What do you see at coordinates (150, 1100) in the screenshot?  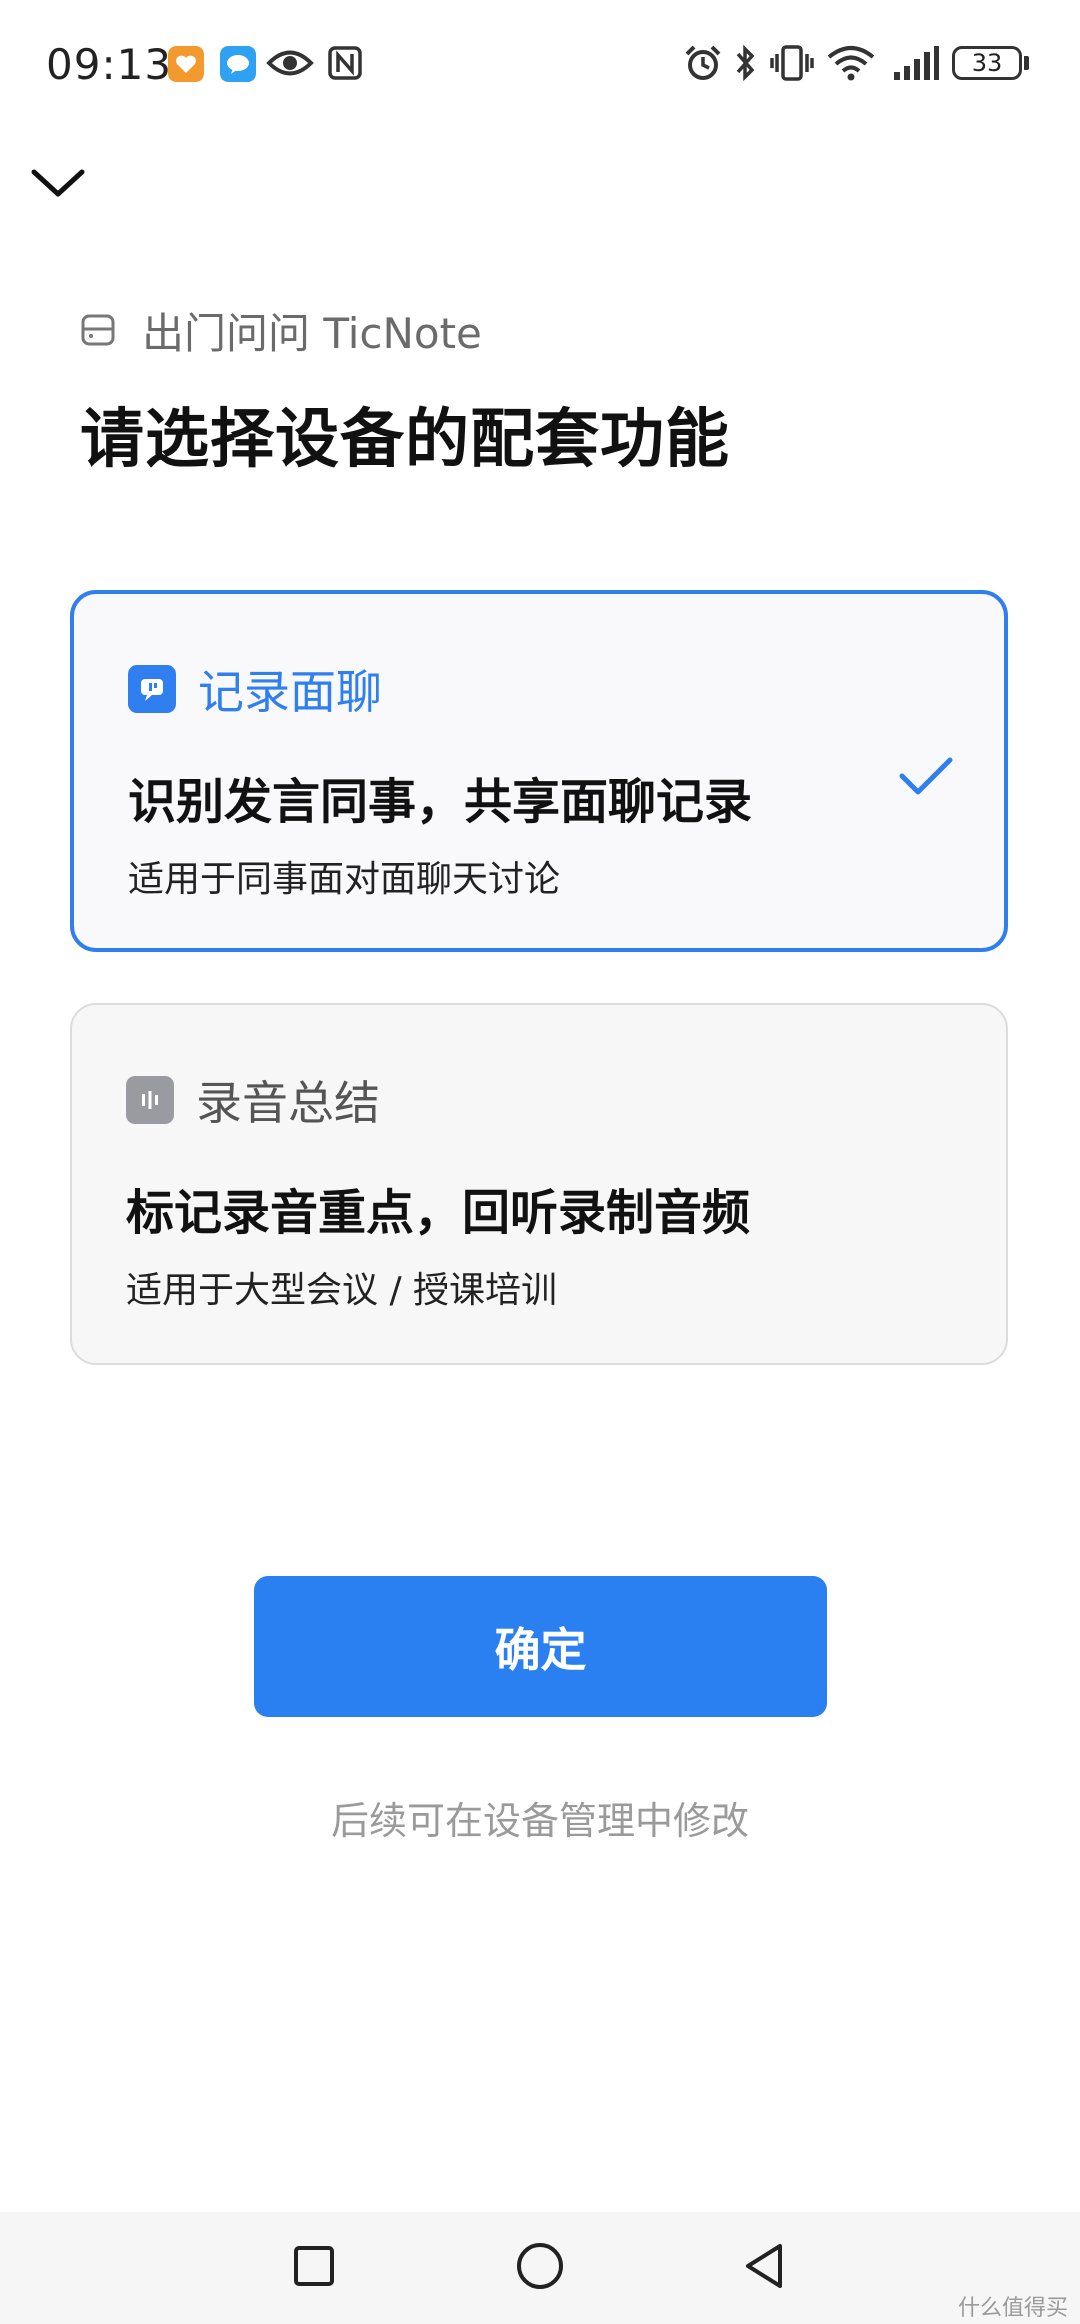 I see `waveform-icon` at bounding box center [150, 1100].